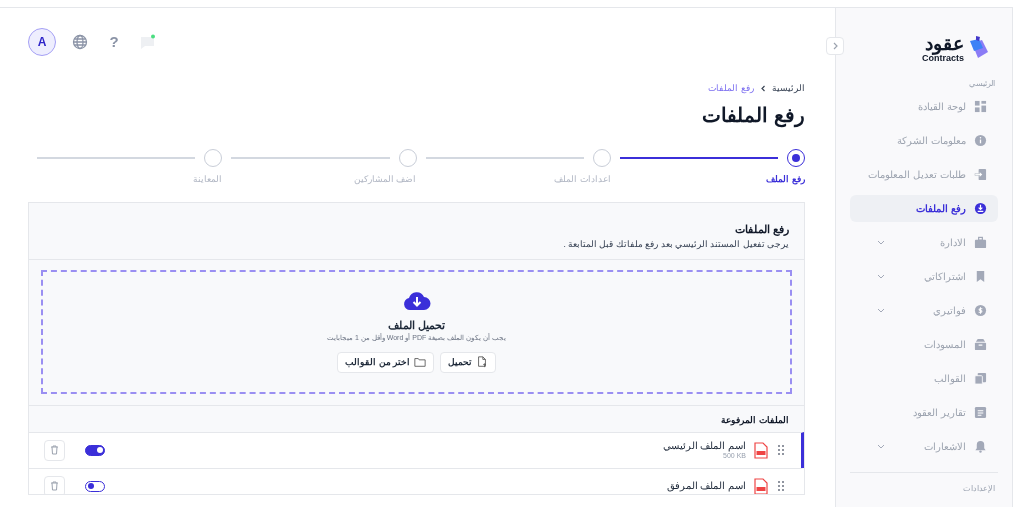 The image size is (1024, 507). Describe the element at coordinates (468, 362) in the screenshot. I see `upload-option-button: تحميل` at that location.